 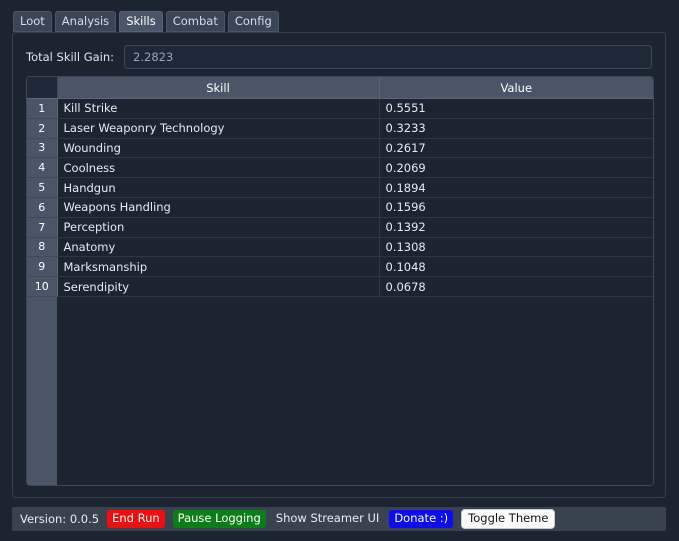 I want to click on table-row: 3 Wounding 0.2617, so click(x=340, y=148).